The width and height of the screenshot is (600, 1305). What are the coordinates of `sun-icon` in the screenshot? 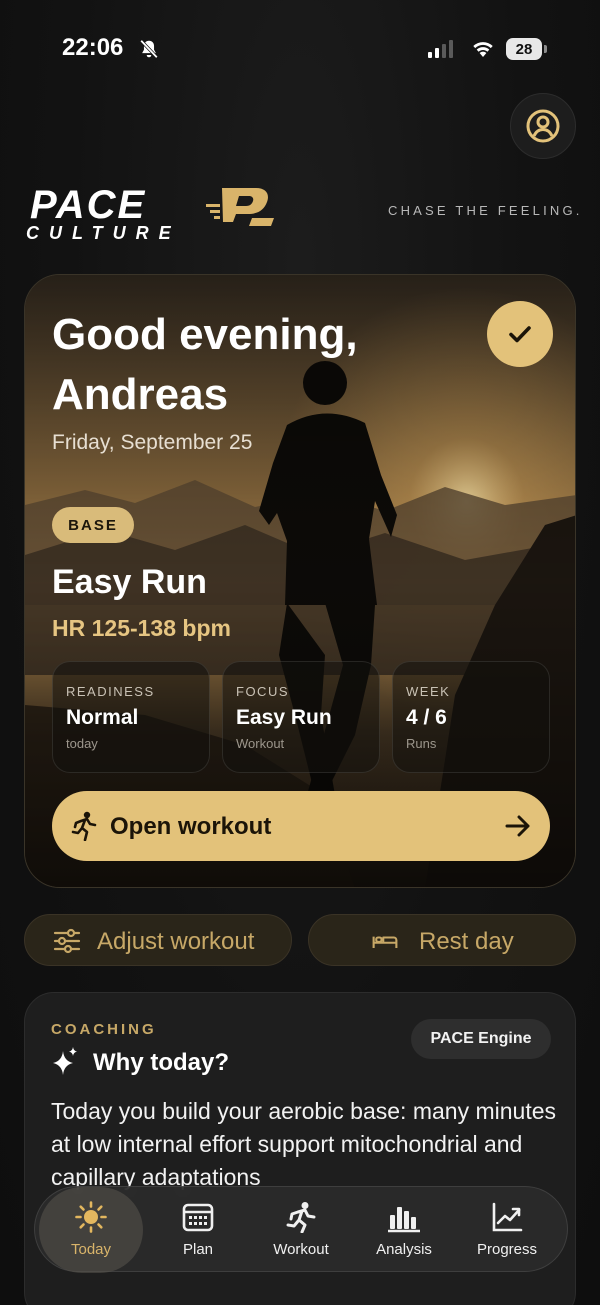 It's located at (91, 1217).